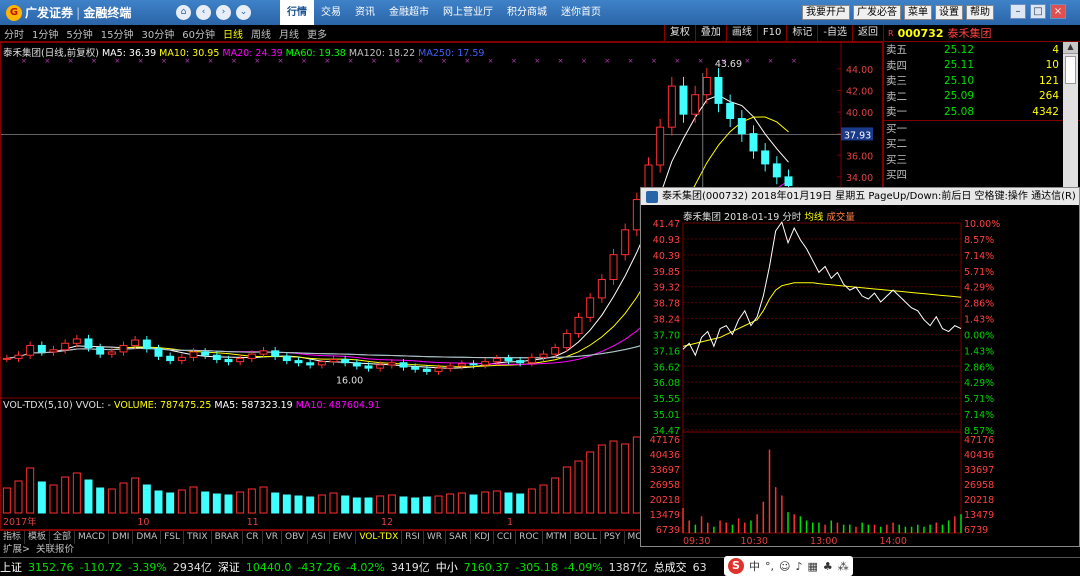 The image size is (1080, 576). I want to click on adjust-button: 复权, so click(679, 33).